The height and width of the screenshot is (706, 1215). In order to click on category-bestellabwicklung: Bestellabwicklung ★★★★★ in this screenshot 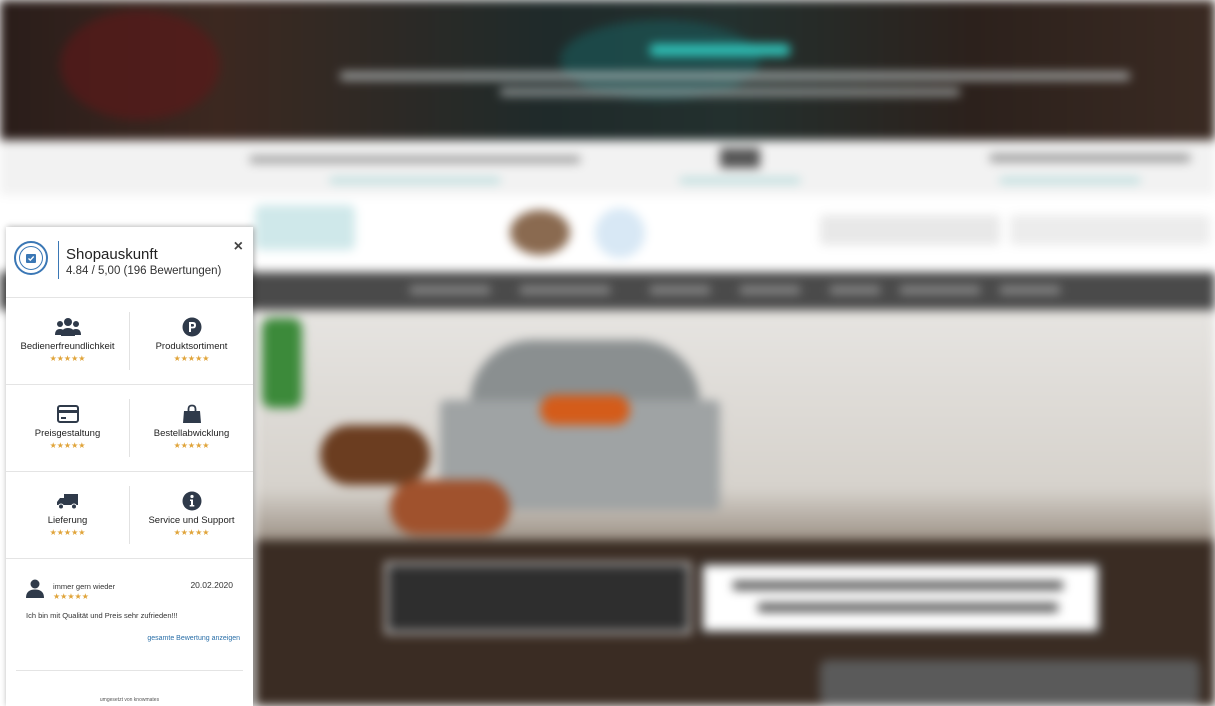, I will do `click(191, 428)`.